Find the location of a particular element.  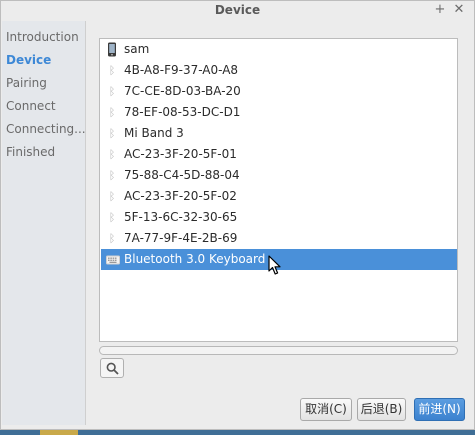

title-bar: Device + ✕ is located at coordinates (237, 10).